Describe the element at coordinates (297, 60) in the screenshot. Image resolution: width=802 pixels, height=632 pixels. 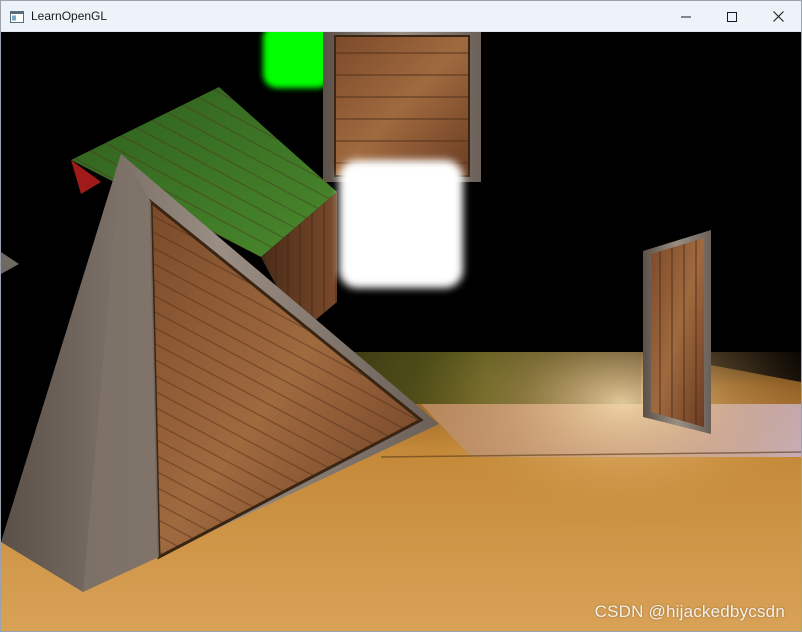
I see `green-light-cube` at that location.